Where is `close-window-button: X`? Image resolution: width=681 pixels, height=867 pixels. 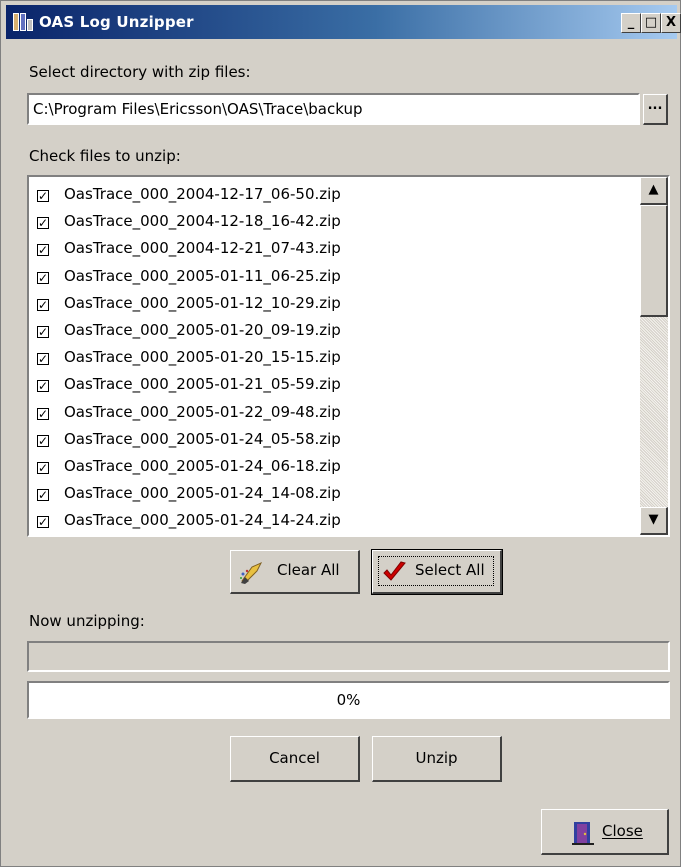 close-window-button: X is located at coordinates (671, 23).